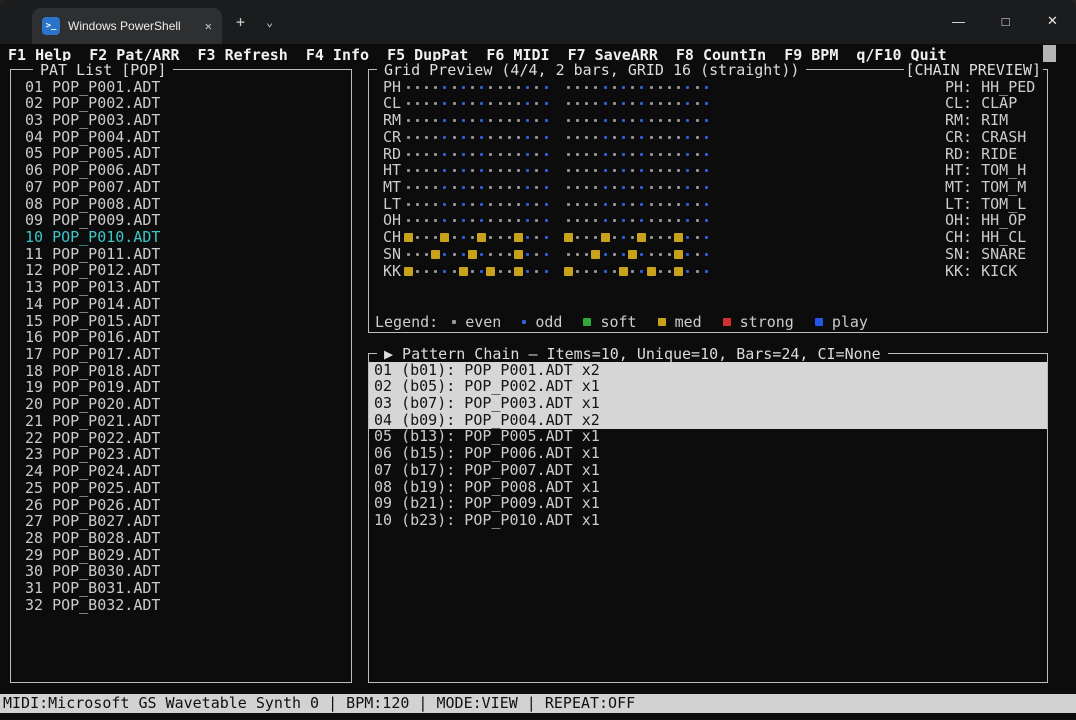 The image size is (1076, 720). What do you see at coordinates (181, 153) in the screenshot?
I see `pat-list-item: 05 POP_P005.ADT` at bounding box center [181, 153].